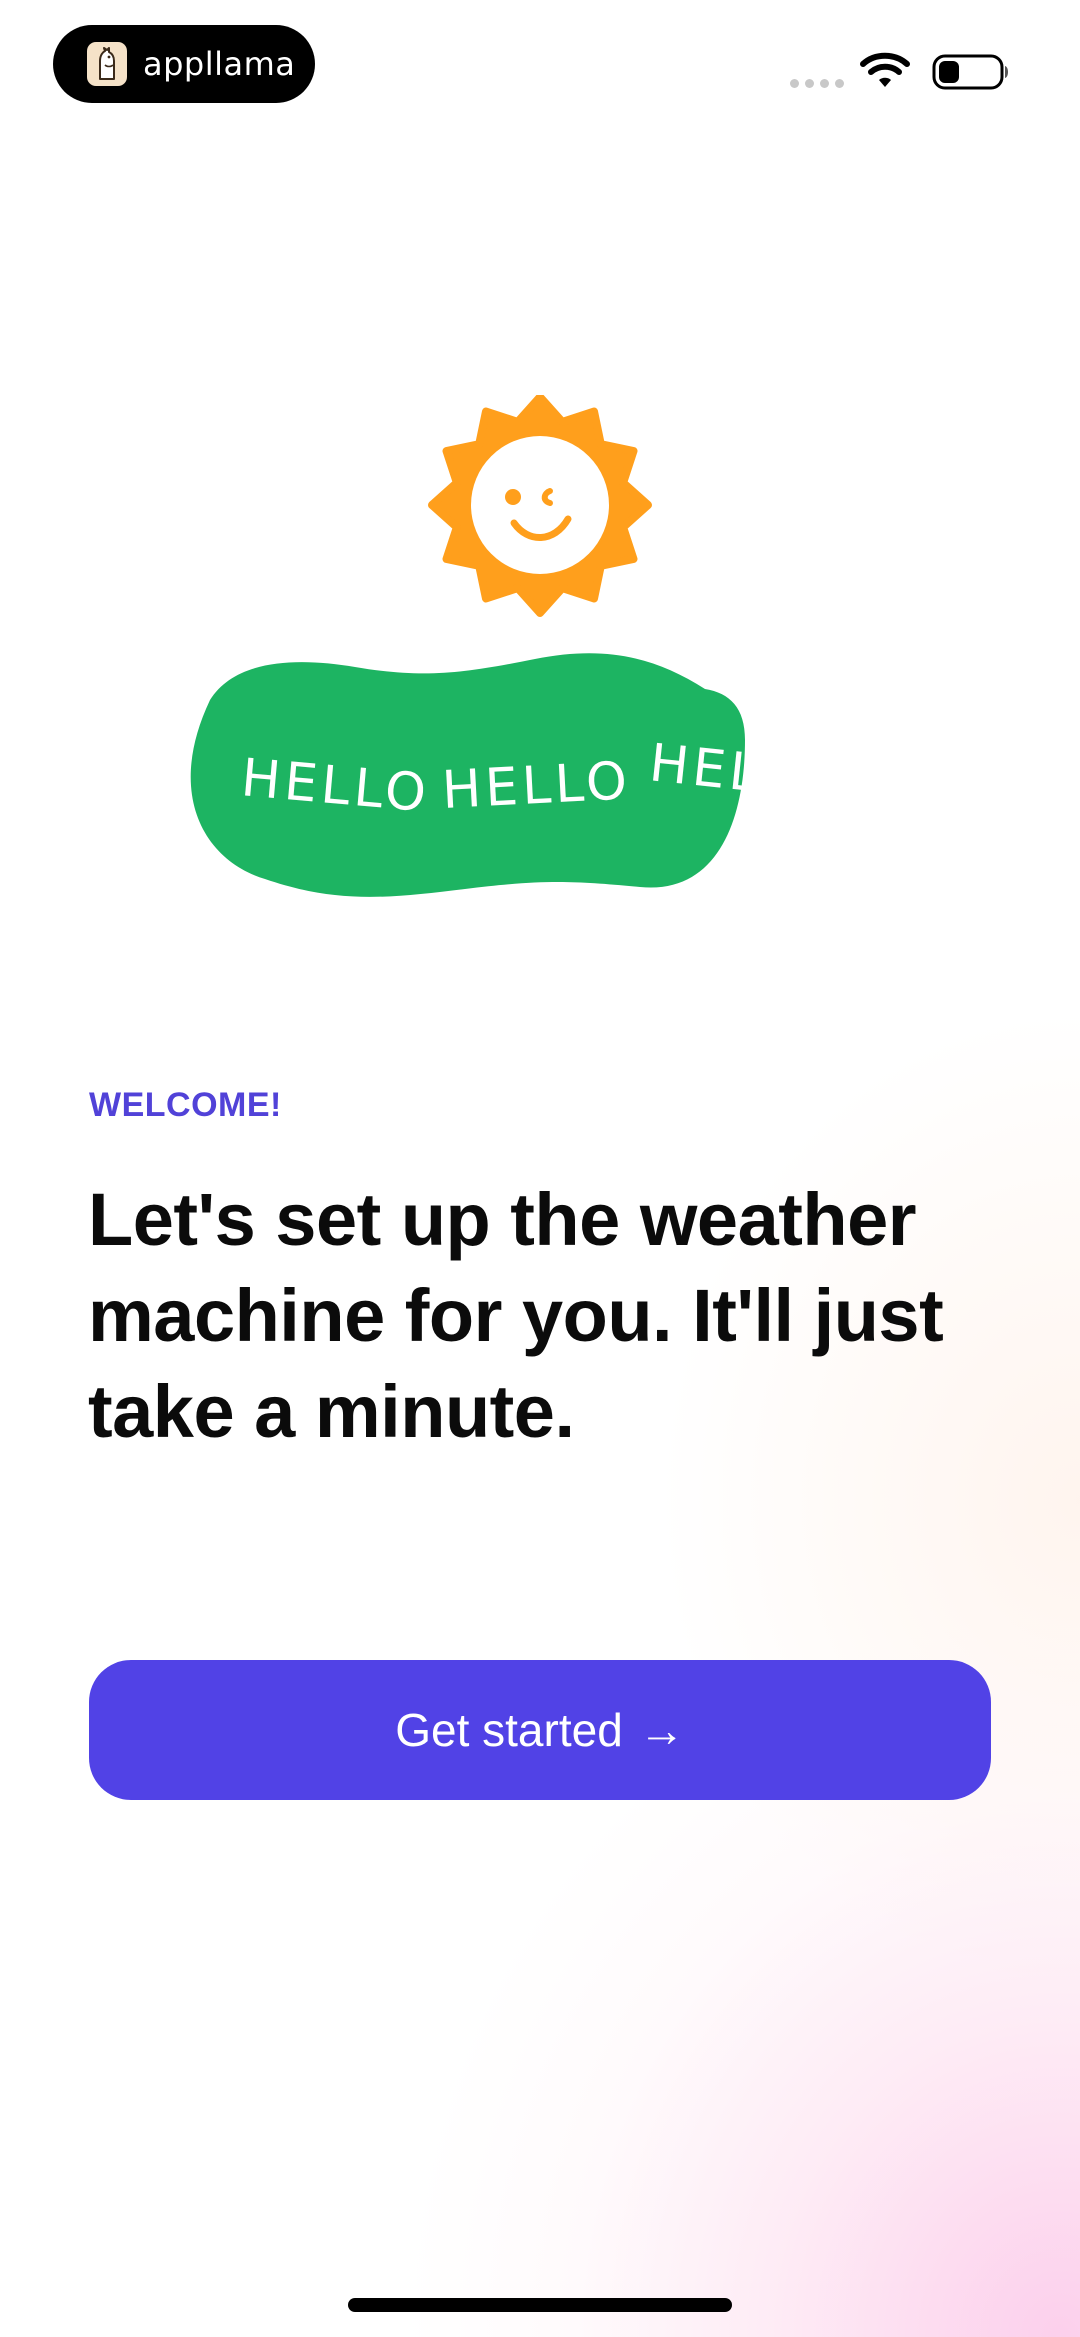 This screenshot has height=2337, width=1080. I want to click on home-indicator, so click(540, 2305).